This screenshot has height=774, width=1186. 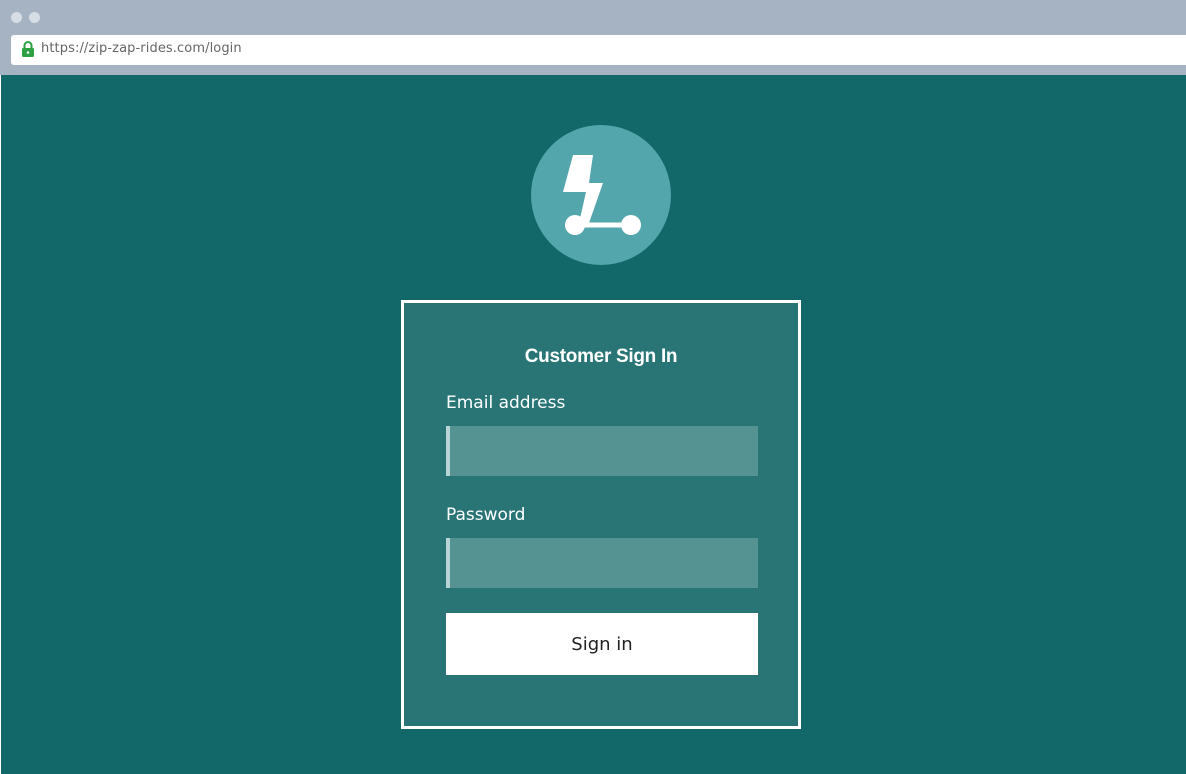 What do you see at coordinates (598, 50) in the screenshot?
I see `address-bar: https://zip-zap-rides.com/login` at bounding box center [598, 50].